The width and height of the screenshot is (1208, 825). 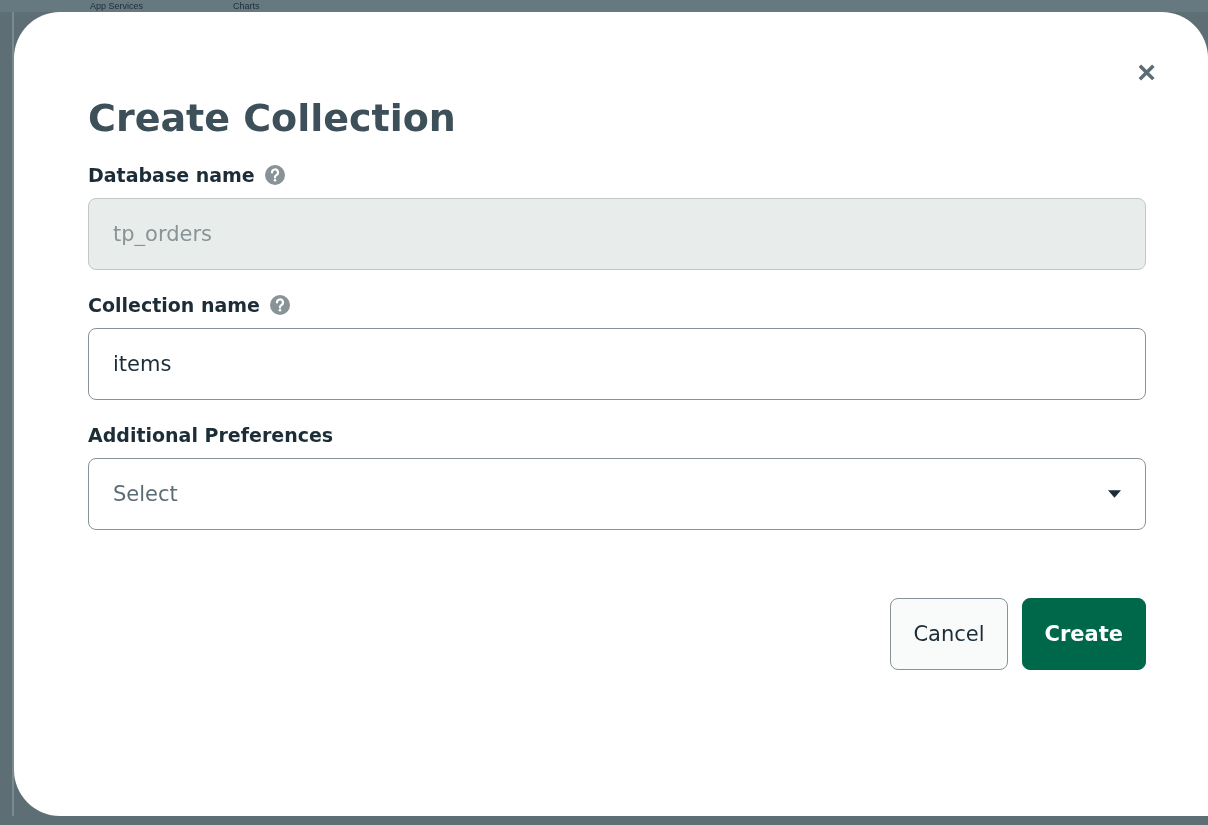 What do you see at coordinates (1146, 72) in the screenshot?
I see `close-button: ×` at bounding box center [1146, 72].